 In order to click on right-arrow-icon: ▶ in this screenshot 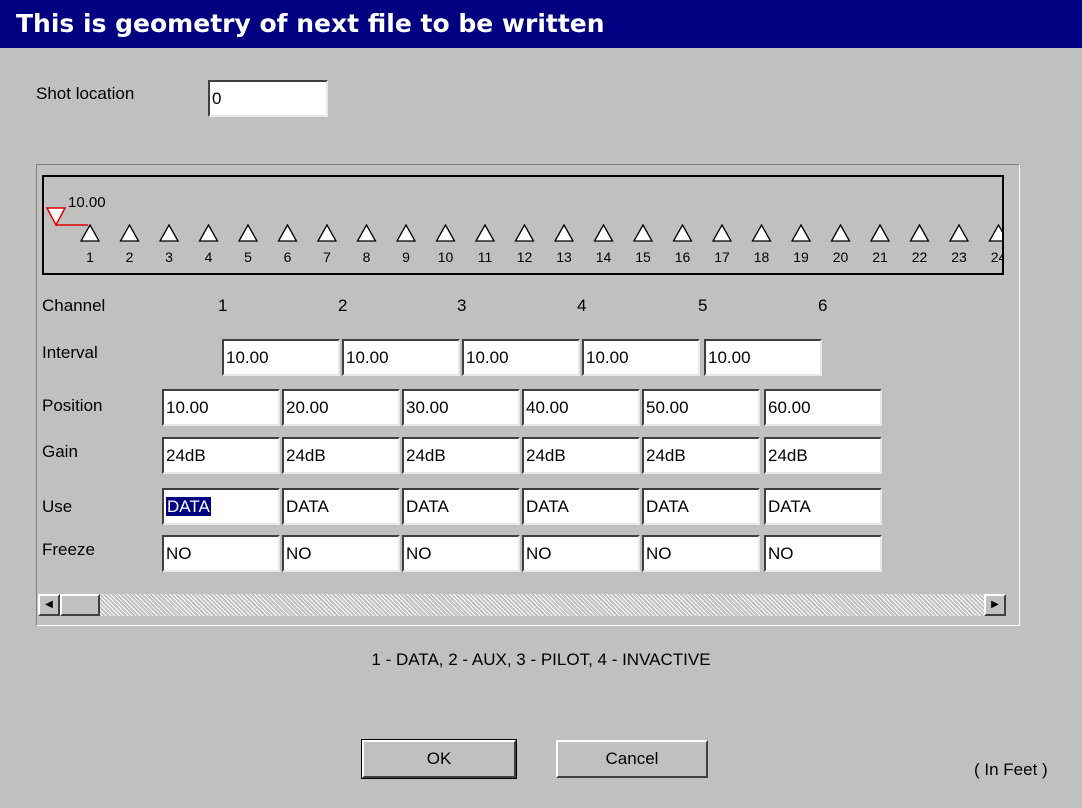, I will do `click(995, 604)`.